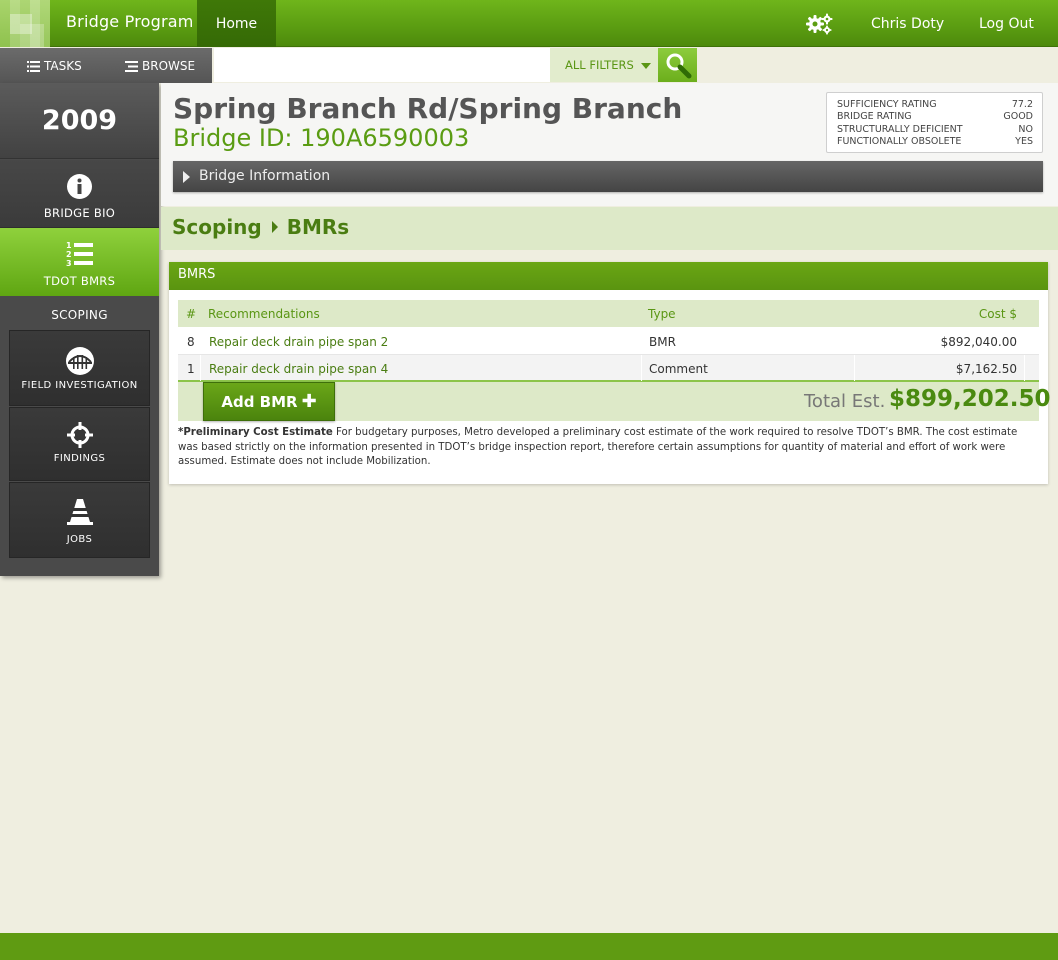 Image resolution: width=1058 pixels, height=960 pixels. I want to click on top-bar: Bridge Program Home Chris Doty Log Out, so click(529, 23).